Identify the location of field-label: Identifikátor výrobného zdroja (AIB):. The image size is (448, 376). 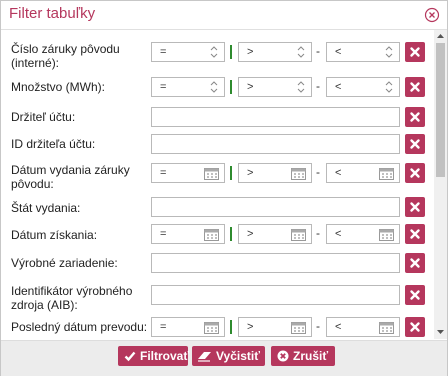
(72, 298).